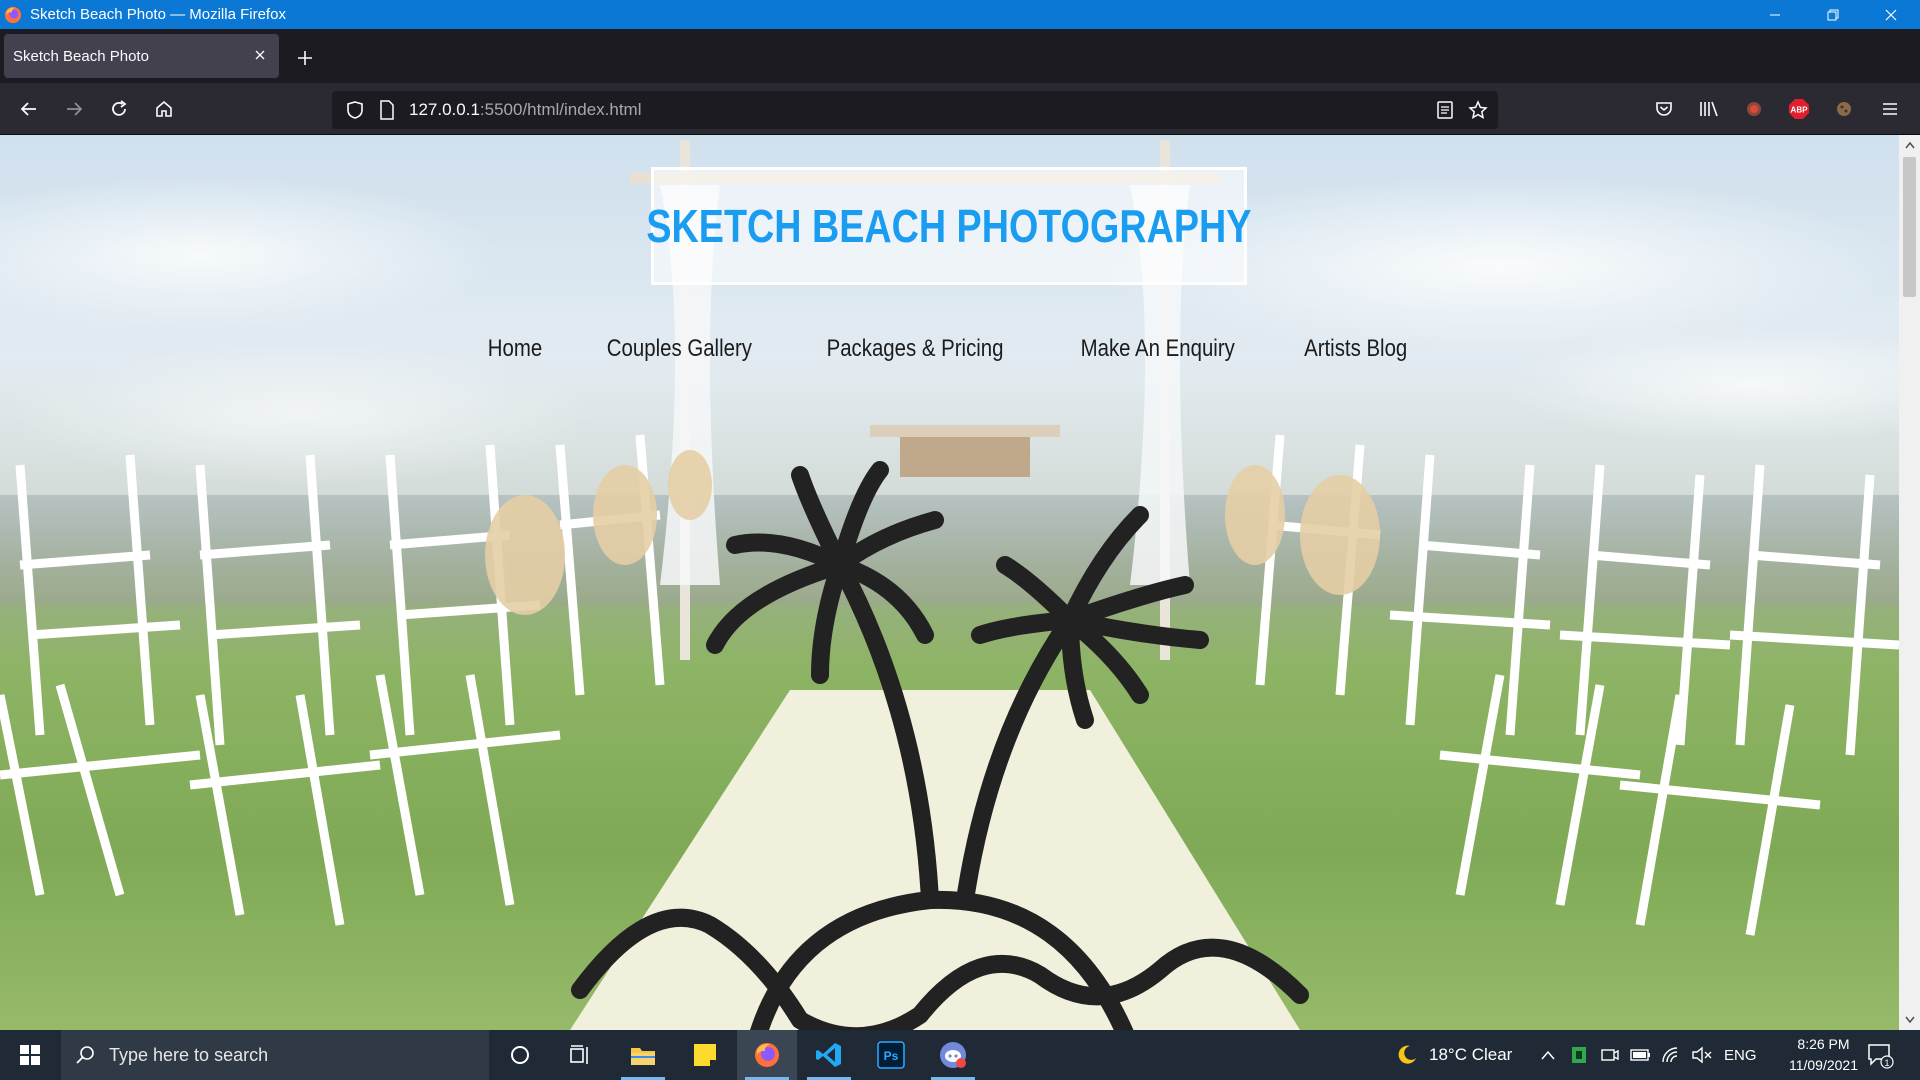 The image size is (1920, 1080). Describe the element at coordinates (960, 56) in the screenshot. I see `tab-strip: Sketch Beach Photo` at that location.